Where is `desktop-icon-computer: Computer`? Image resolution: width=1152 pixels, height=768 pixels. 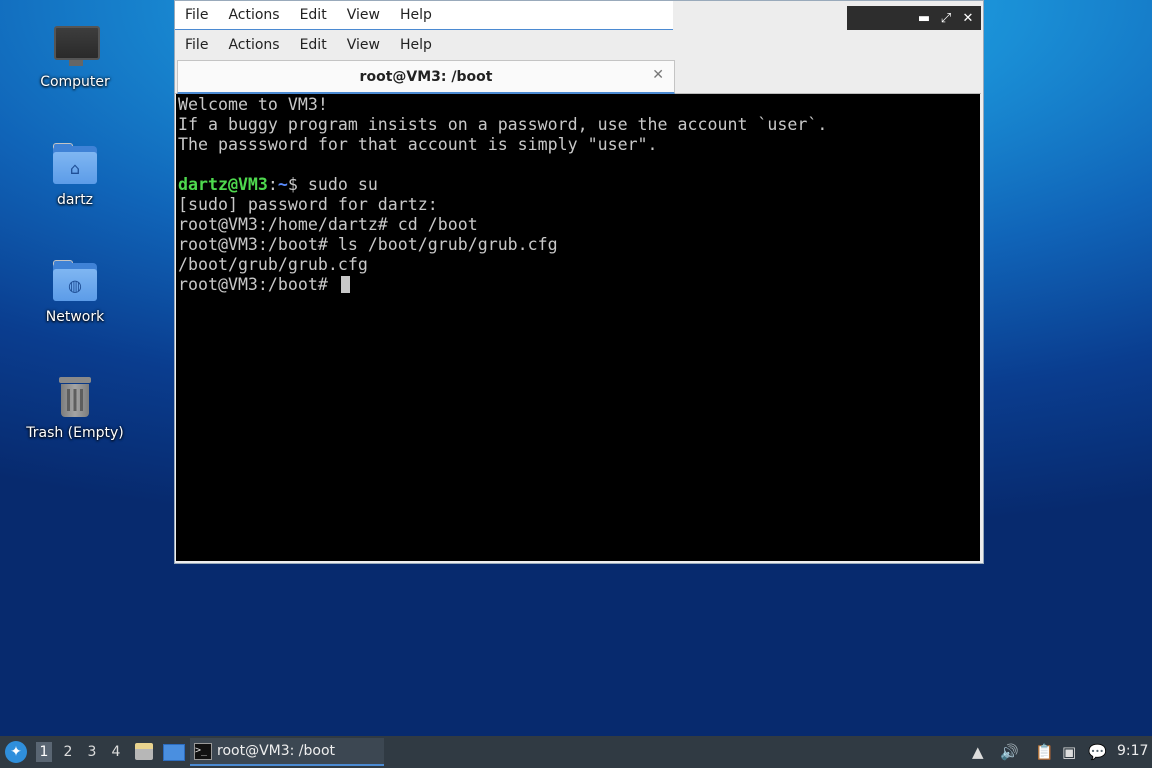
desktop-icon-computer: Computer is located at coordinates (75, 56).